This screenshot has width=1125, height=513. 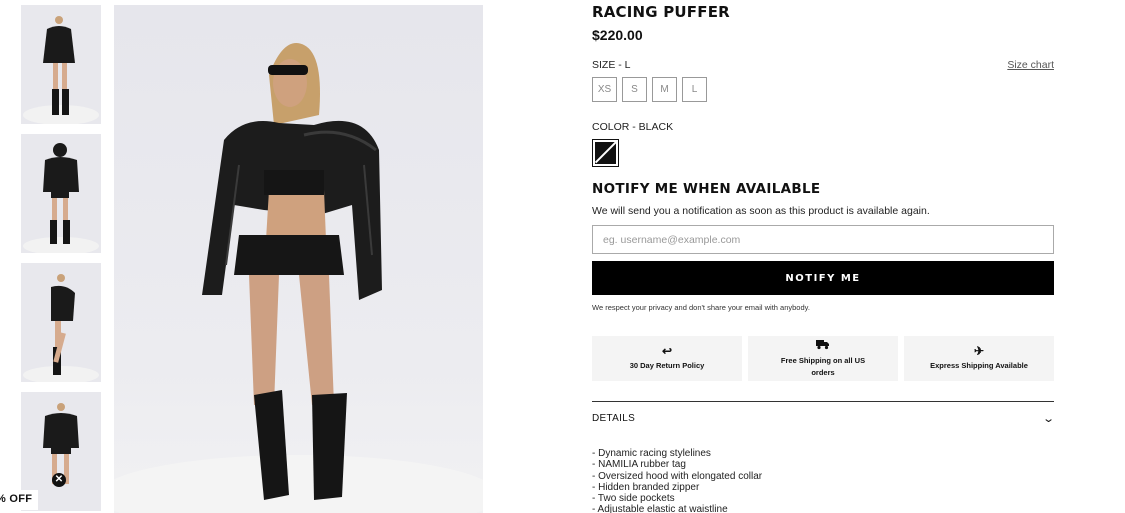 I want to click on chevron-down-icon: ⌄, so click(x=1049, y=419).